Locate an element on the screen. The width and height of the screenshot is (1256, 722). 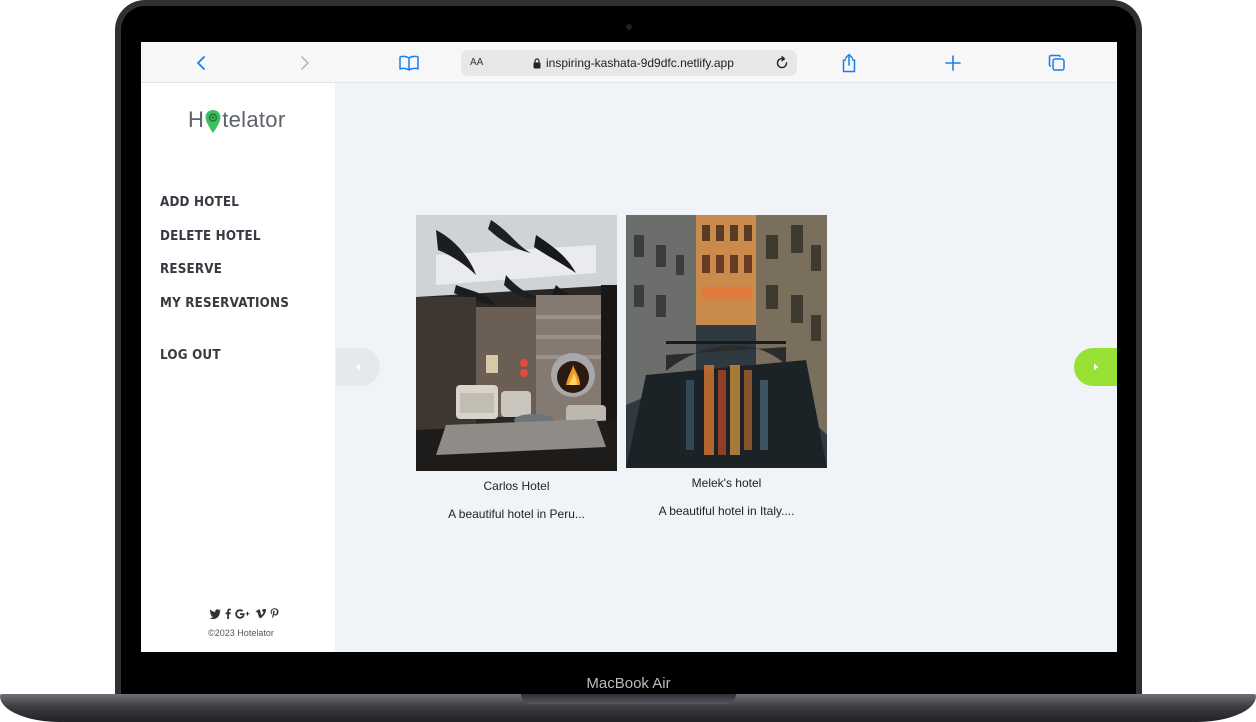
vimeo-icon is located at coordinates (260, 613).